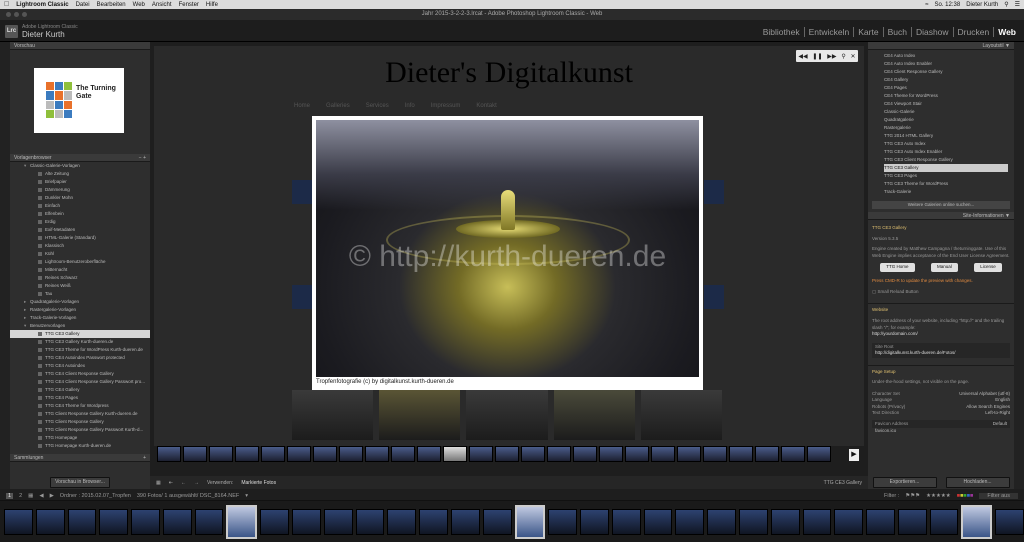 This screenshot has width=1024, height=542. I want to click on layout-style-item: TTG CE3 Gallery, so click(946, 168).